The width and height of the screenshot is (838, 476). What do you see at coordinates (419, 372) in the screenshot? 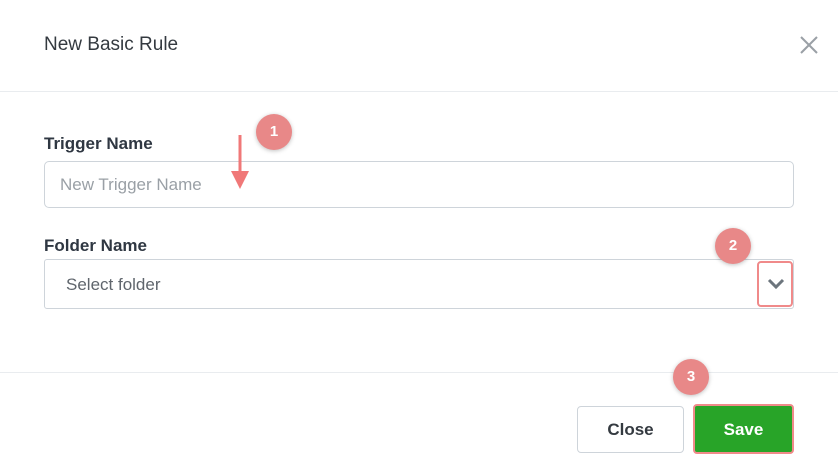
I see `footer-divider` at bounding box center [419, 372].